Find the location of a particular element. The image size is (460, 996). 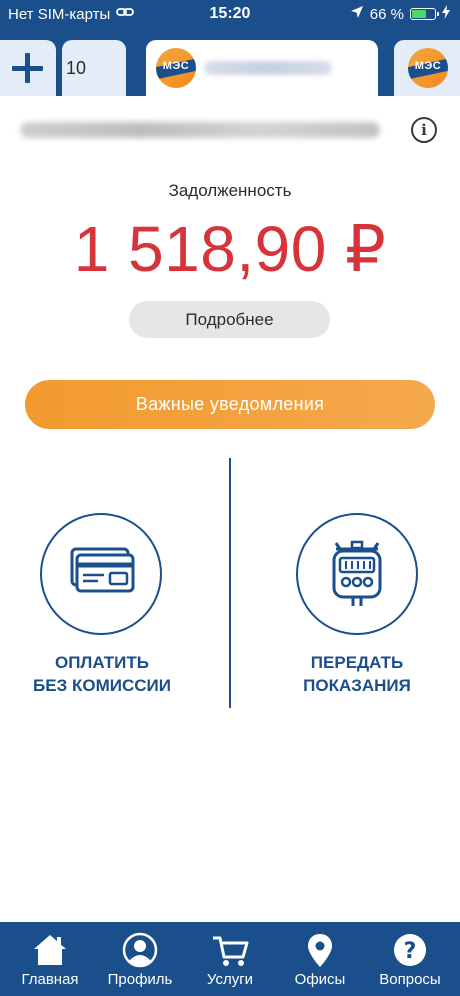

question-icon: ? is located at coordinates (410, 950).